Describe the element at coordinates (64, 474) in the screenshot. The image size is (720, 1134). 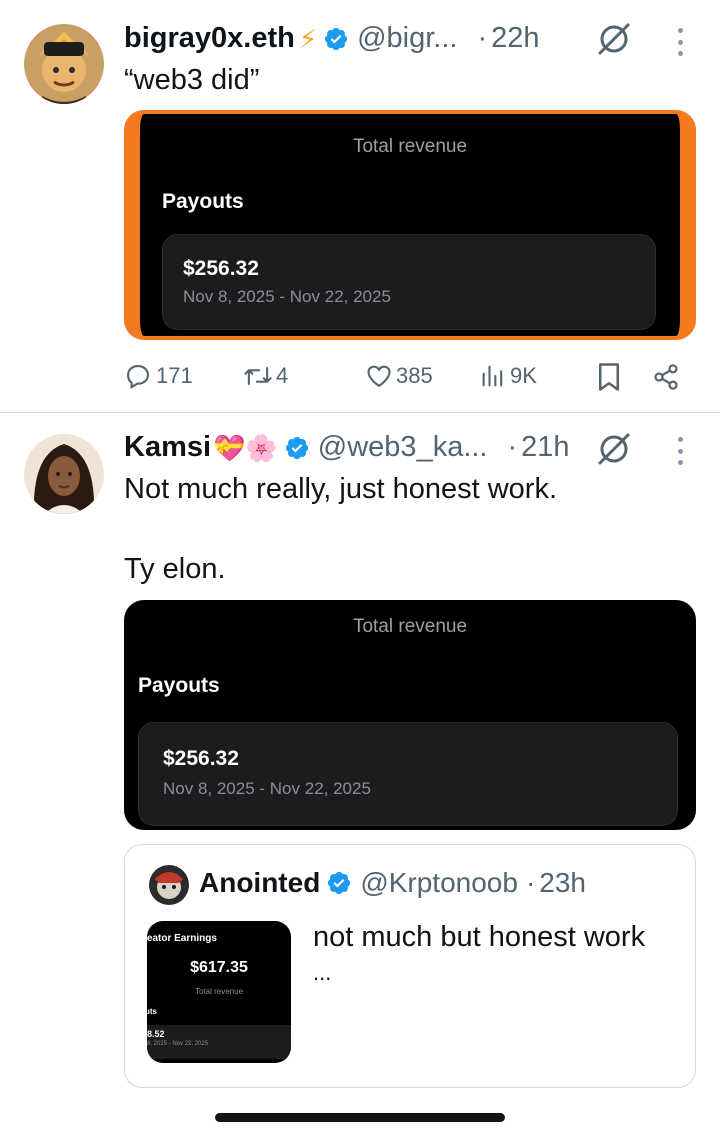
I see `avatar-kamsi` at that location.